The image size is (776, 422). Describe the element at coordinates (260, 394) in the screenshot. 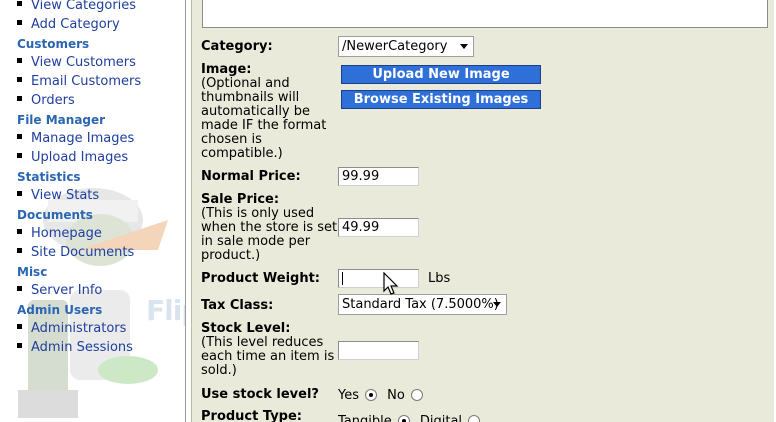

I see `use-stock-level-label: Use stock level?` at that location.